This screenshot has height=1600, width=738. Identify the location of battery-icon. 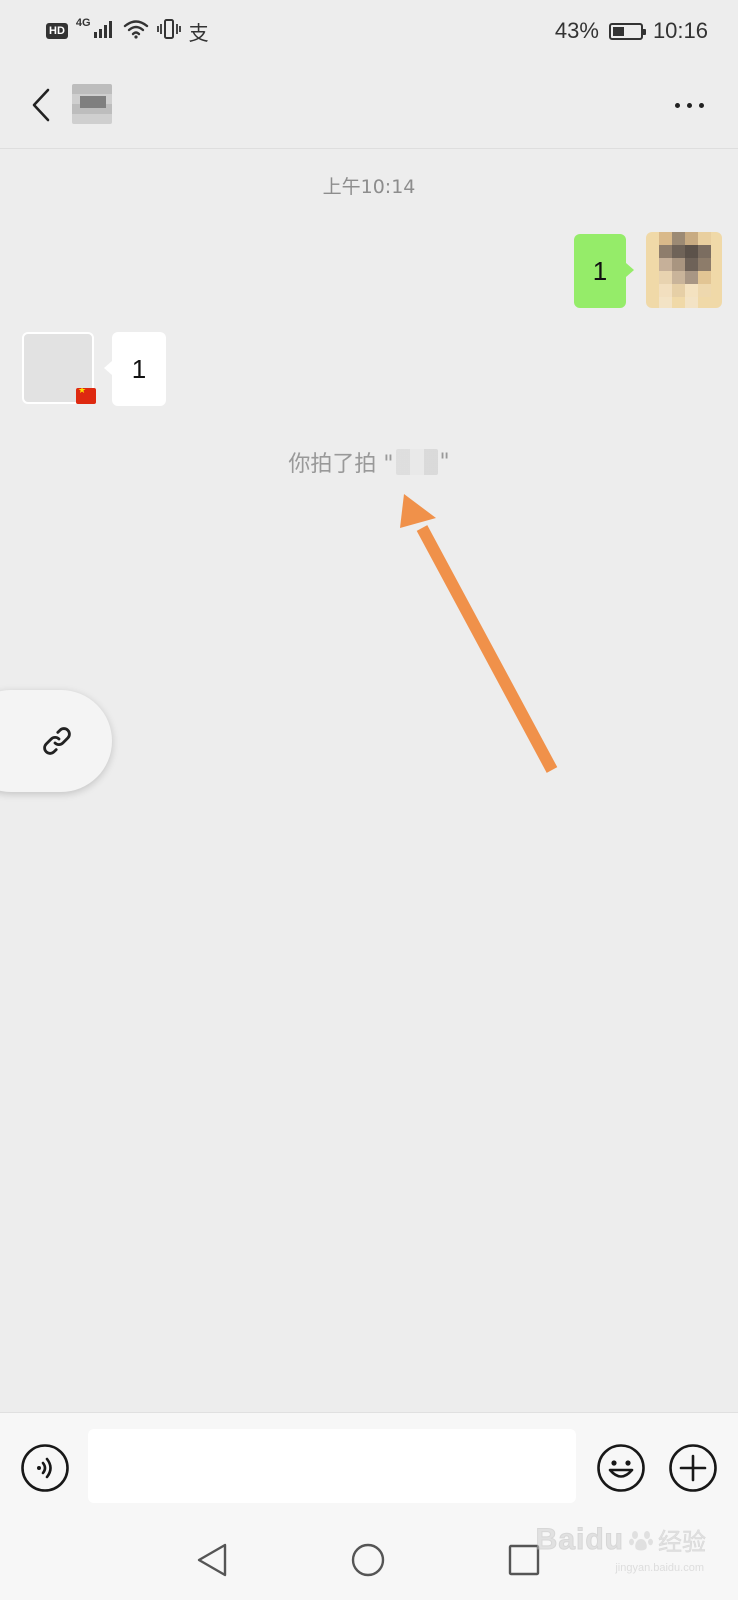
(627, 31).